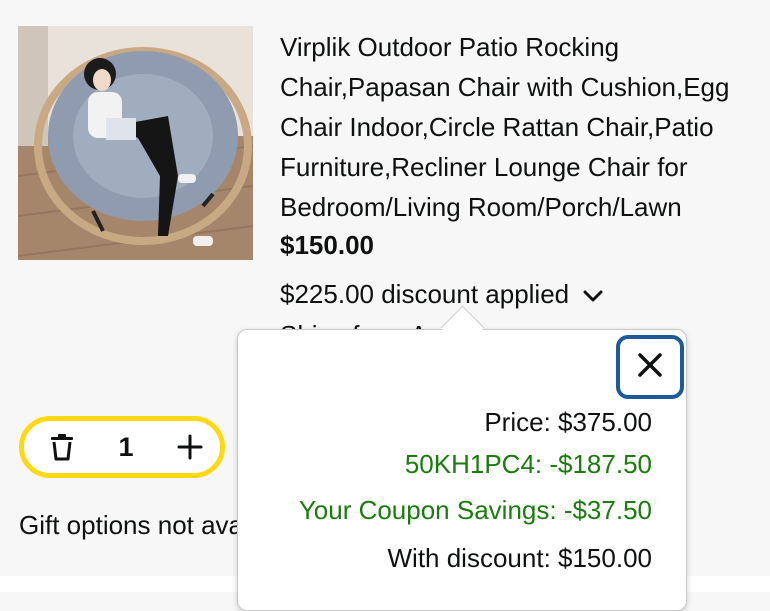  I want to click on close-icon, so click(650, 367).